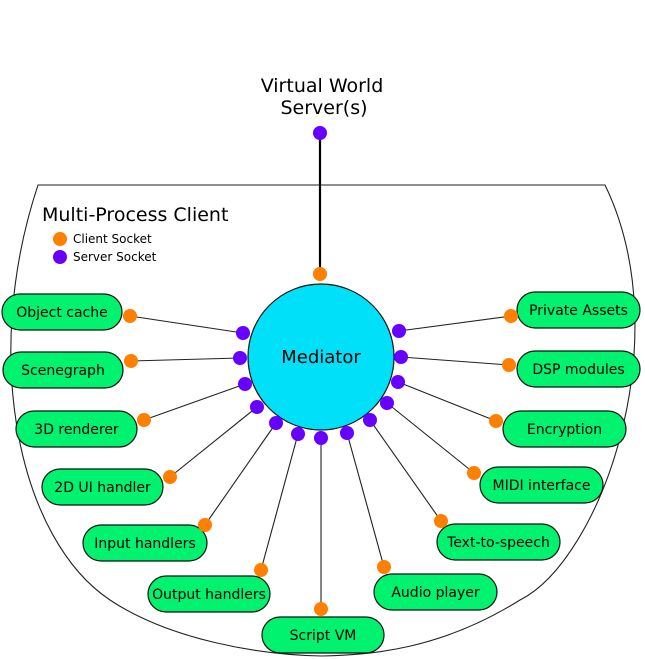  Describe the element at coordinates (365, 500) in the screenshot. I see `connection-audio-player` at that location.